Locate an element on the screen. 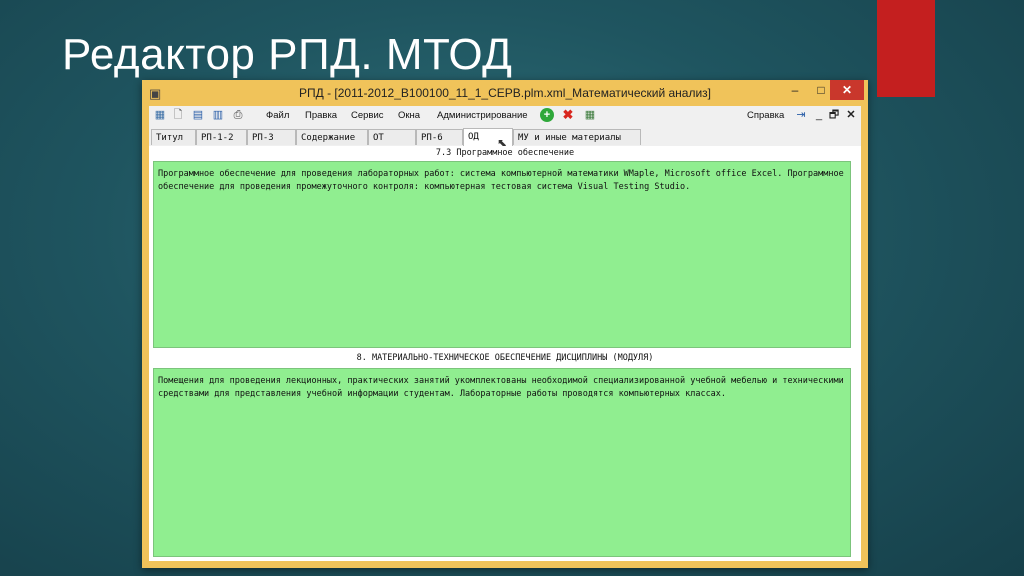 The width and height of the screenshot is (1024, 576). tab-mu: МУ и иные материалы is located at coordinates (577, 137).